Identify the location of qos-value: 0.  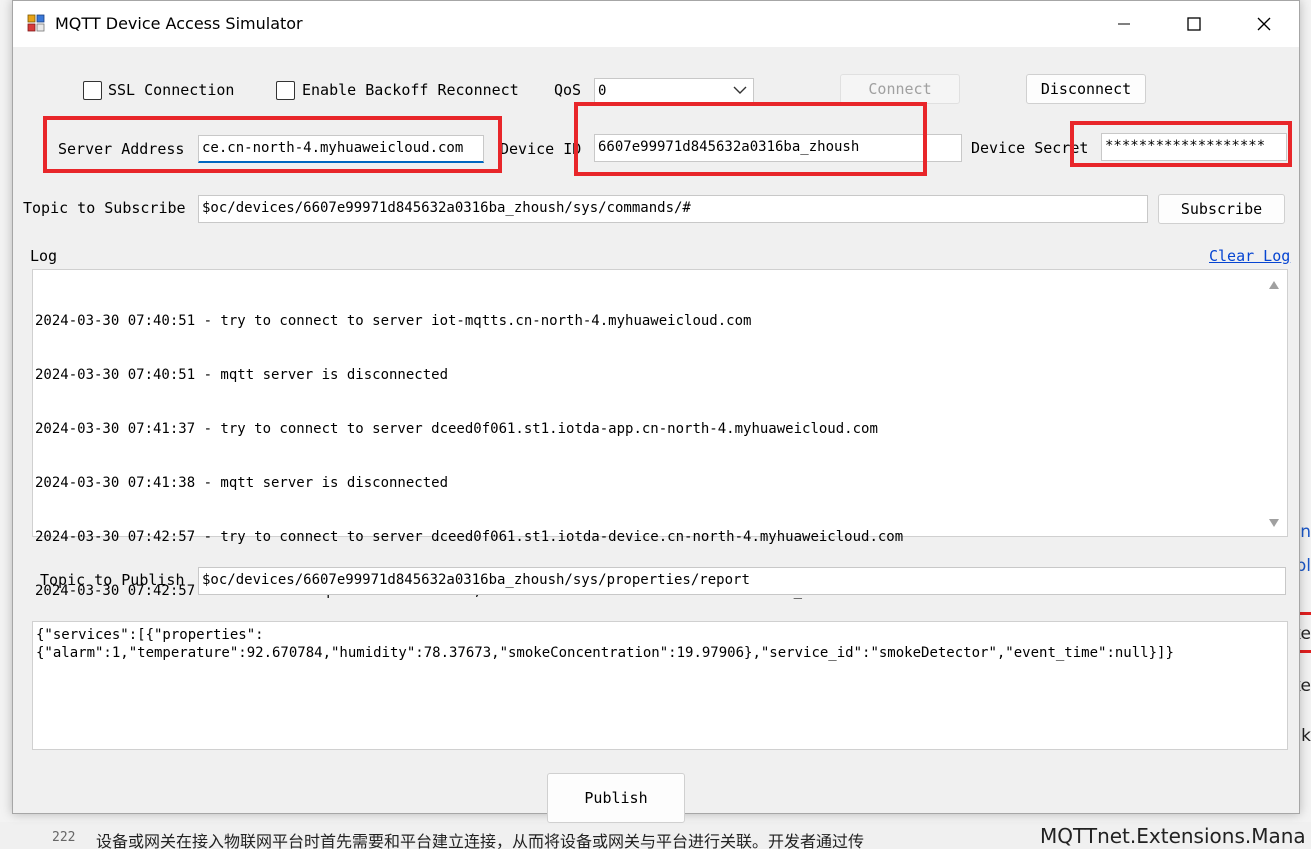
(602, 91).